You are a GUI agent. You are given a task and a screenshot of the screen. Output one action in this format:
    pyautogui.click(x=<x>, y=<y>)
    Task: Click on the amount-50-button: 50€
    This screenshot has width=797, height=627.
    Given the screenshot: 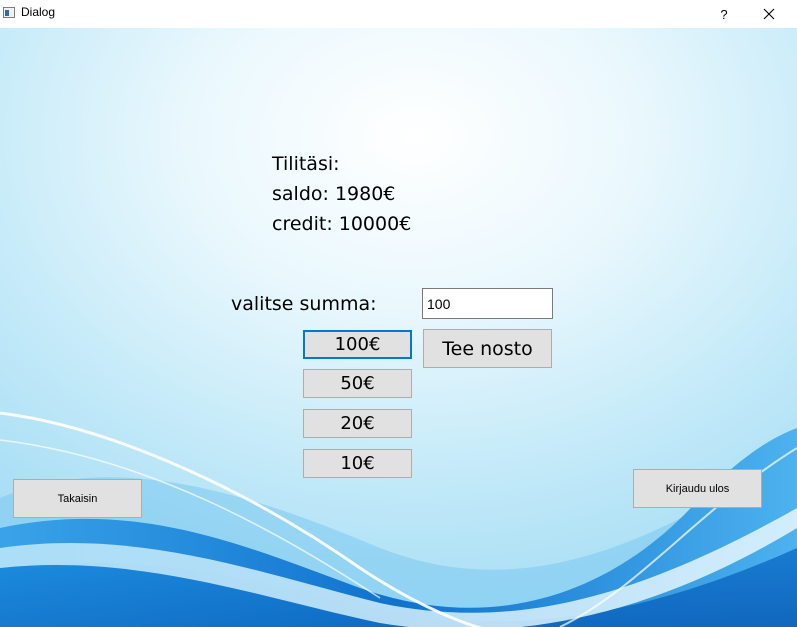 What is the action you would take?
    pyautogui.click(x=357, y=383)
    